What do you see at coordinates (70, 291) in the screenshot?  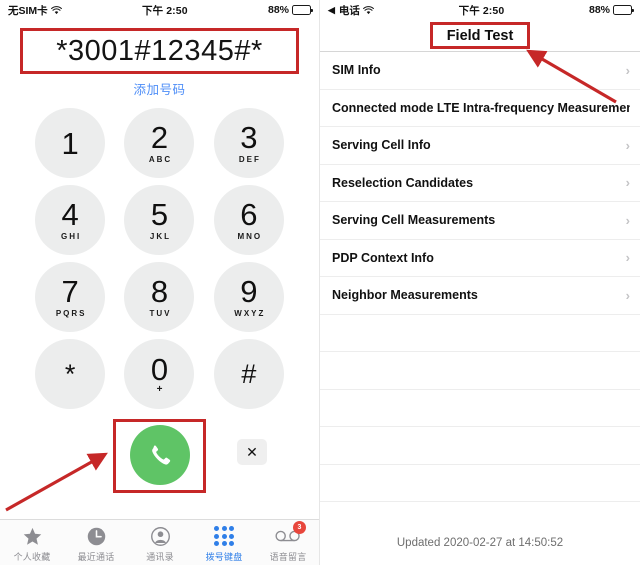 I see `key-digit: 7` at bounding box center [70, 291].